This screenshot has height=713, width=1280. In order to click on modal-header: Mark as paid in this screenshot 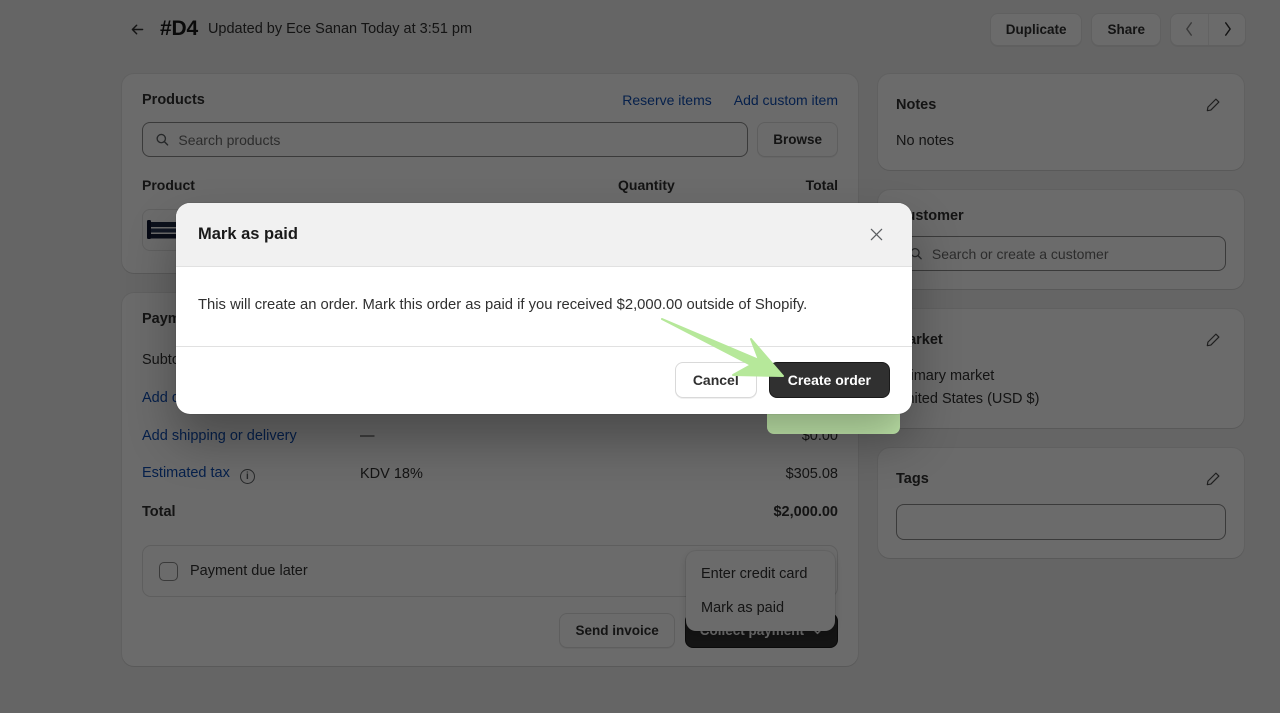, I will do `click(544, 235)`.